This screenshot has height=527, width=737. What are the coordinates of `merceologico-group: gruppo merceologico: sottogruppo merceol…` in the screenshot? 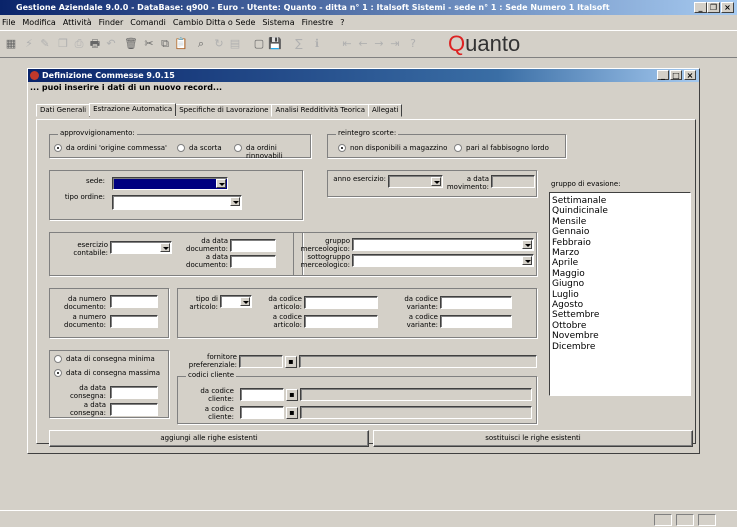 It's located at (415, 254).